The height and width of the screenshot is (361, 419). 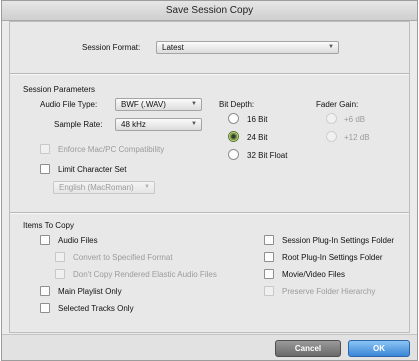 What do you see at coordinates (337, 104) in the screenshot?
I see `fader-gain-label: Fader Gain:` at bounding box center [337, 104].